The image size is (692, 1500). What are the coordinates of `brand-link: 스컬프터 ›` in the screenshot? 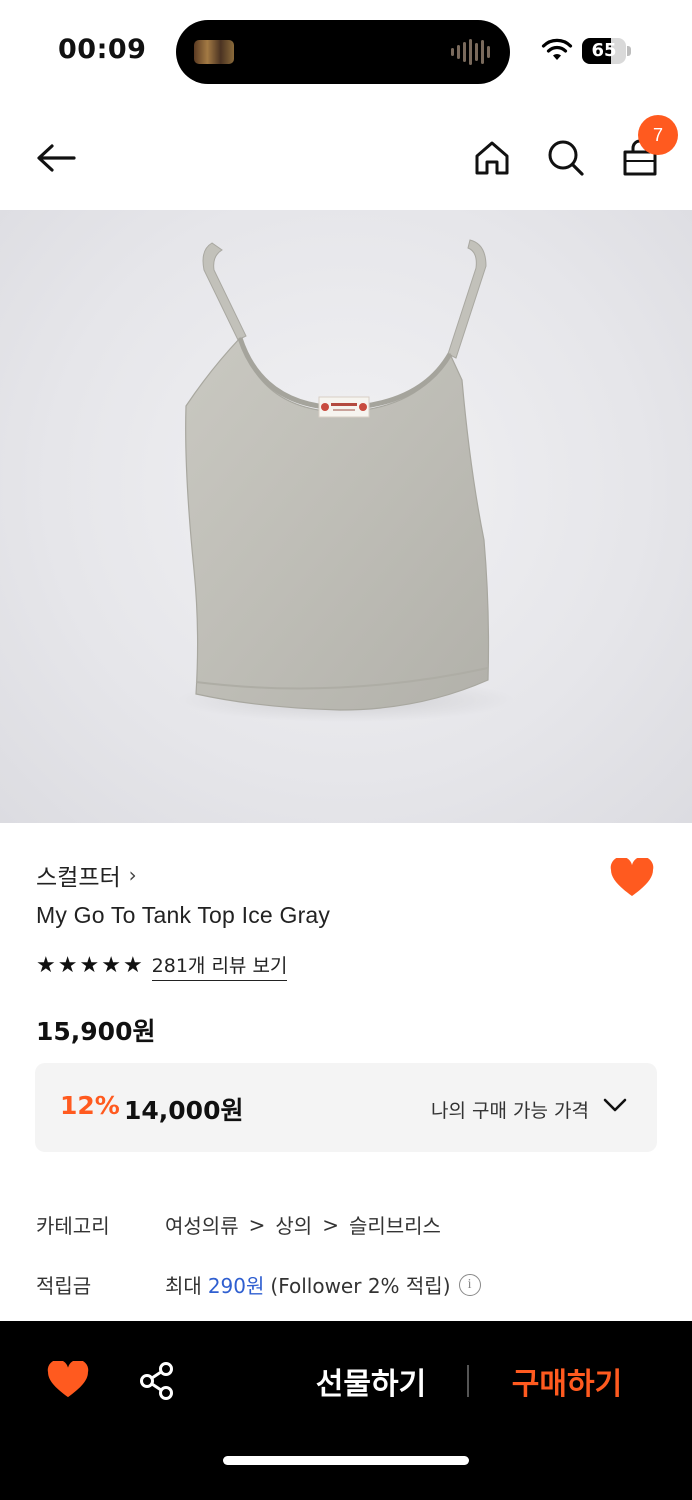 It's located at (86, 875).